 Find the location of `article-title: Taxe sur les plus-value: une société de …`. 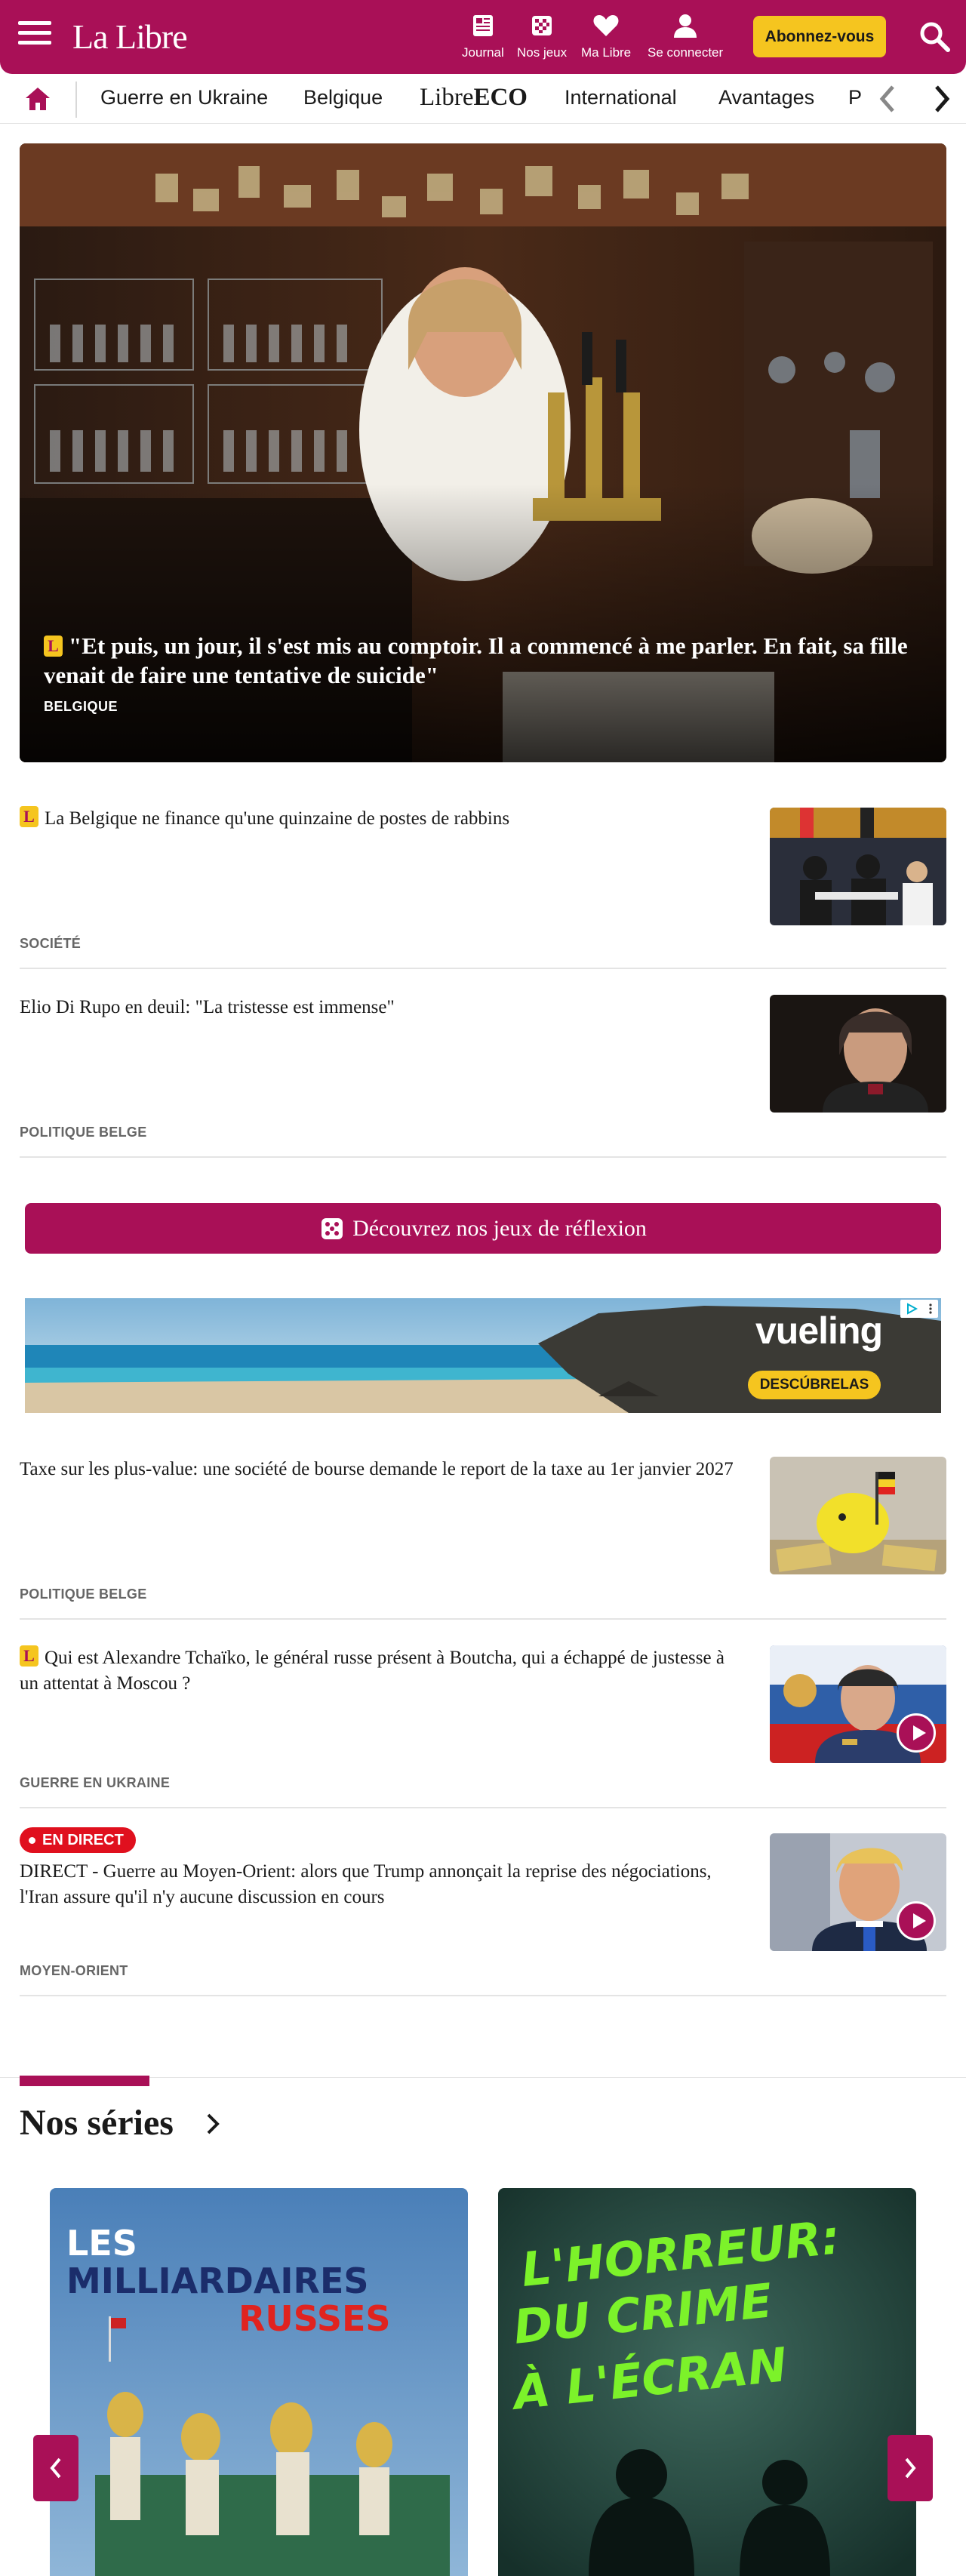

article-title: Taxe sur les plus-value: une société de … is located at coordinates (378, 1469).